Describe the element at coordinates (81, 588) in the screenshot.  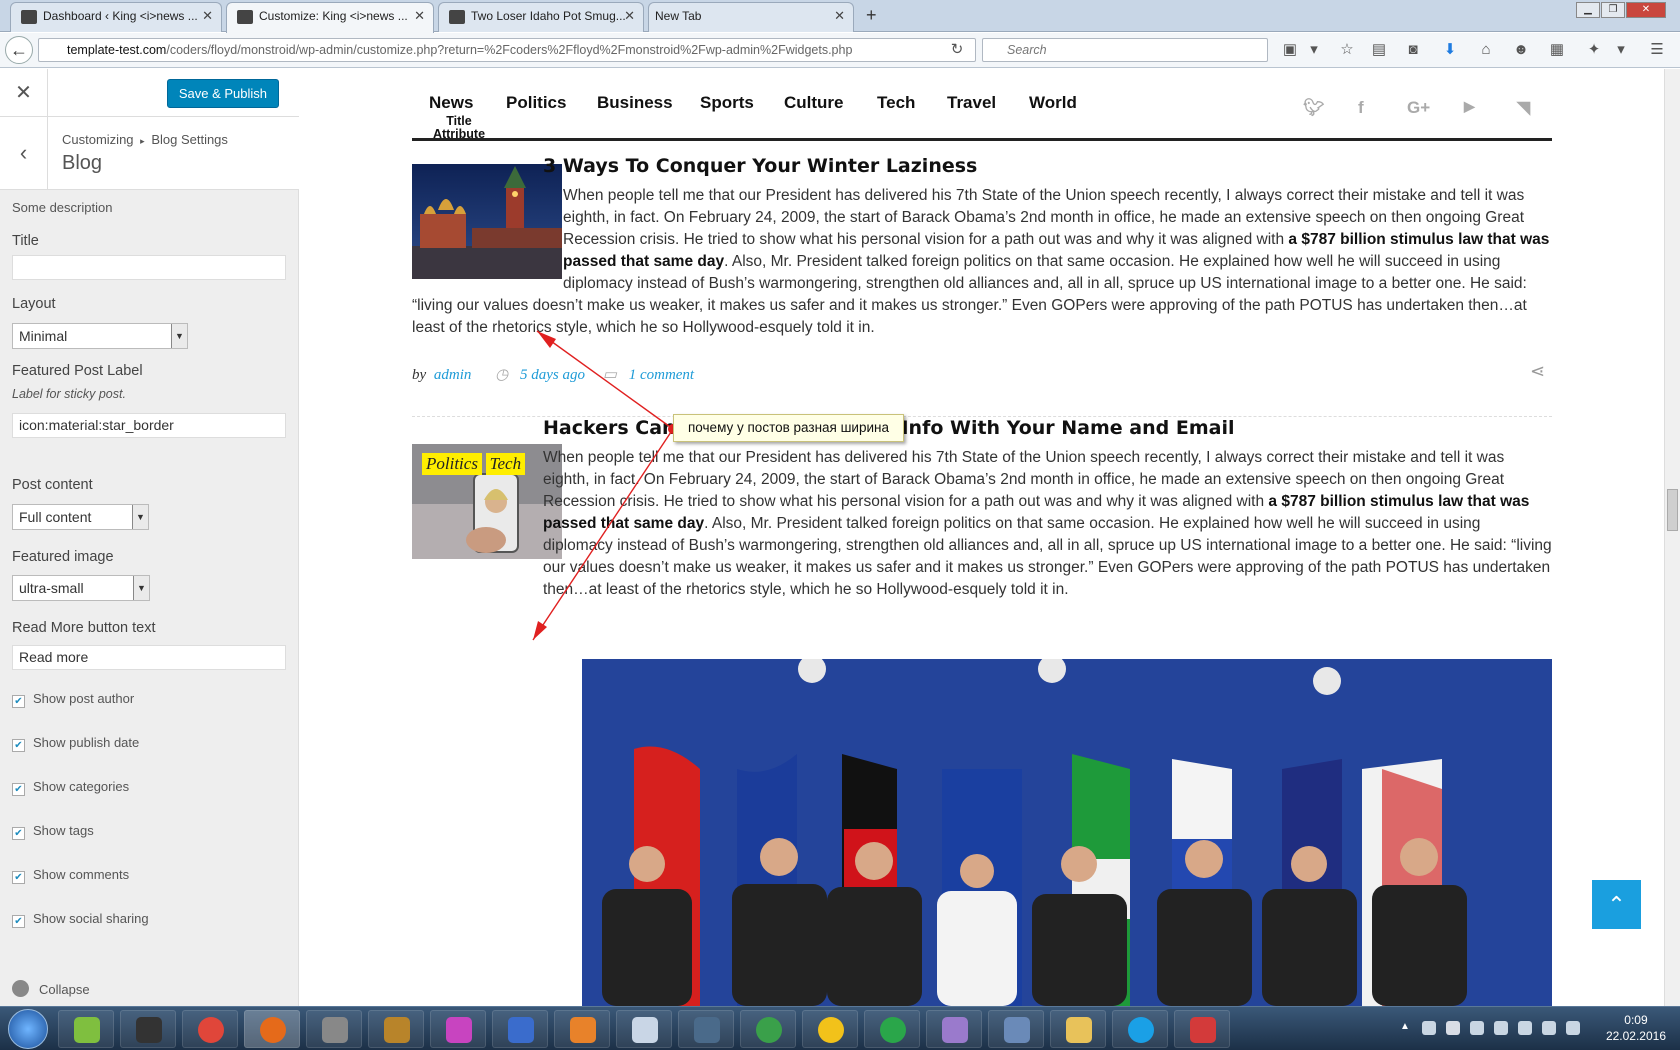
I see `featured-image-select: ultra-small ▼` at that location.